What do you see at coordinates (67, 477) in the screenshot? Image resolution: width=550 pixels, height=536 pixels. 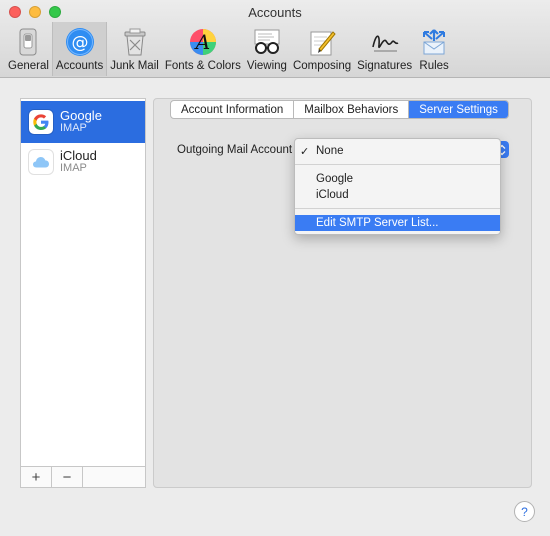 I see `remove-account-button: −` at bounding box center [67, 477].